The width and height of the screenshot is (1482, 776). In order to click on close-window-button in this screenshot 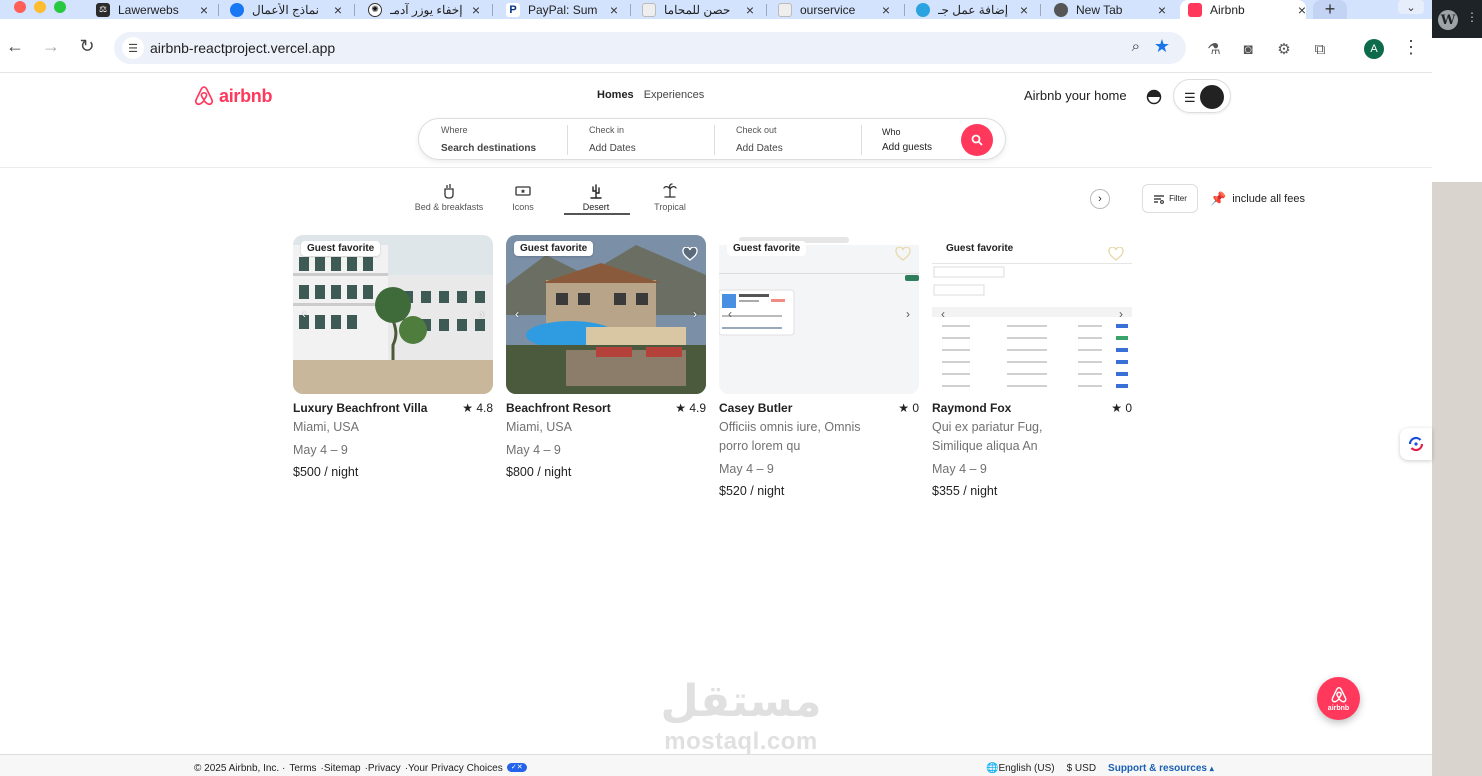, I will do `click(20, 7)`.